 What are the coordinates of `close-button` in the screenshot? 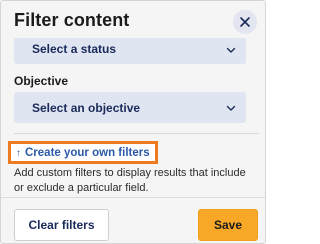 It's located at (245, 22).